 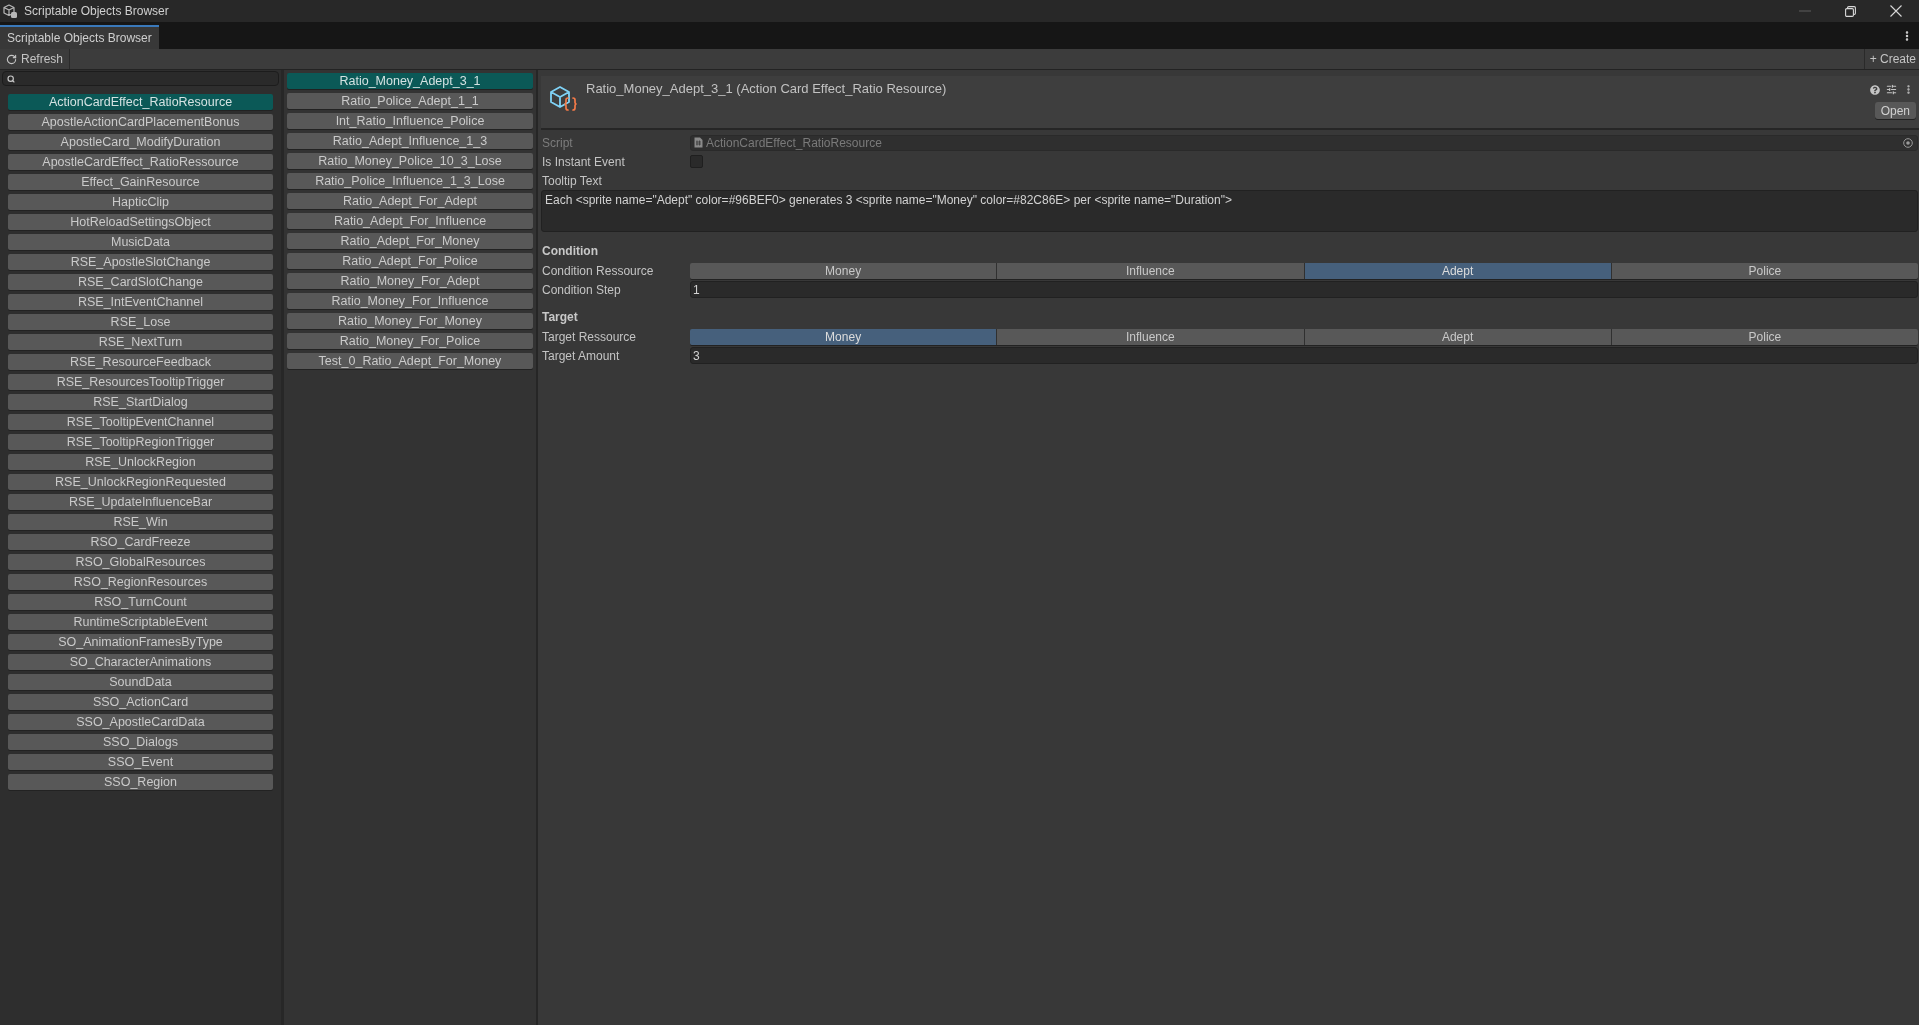 I want to click on list-item: RSE_IntEventChannel, so click(x=140, y=302).